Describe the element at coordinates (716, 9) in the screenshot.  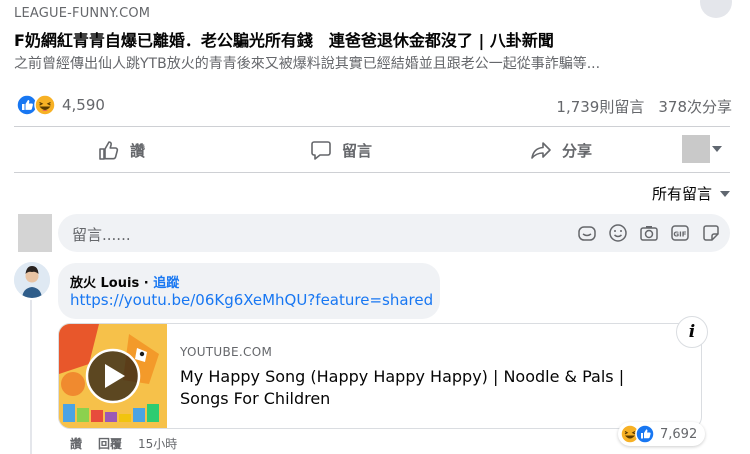
I see `more-options-button` at that location.